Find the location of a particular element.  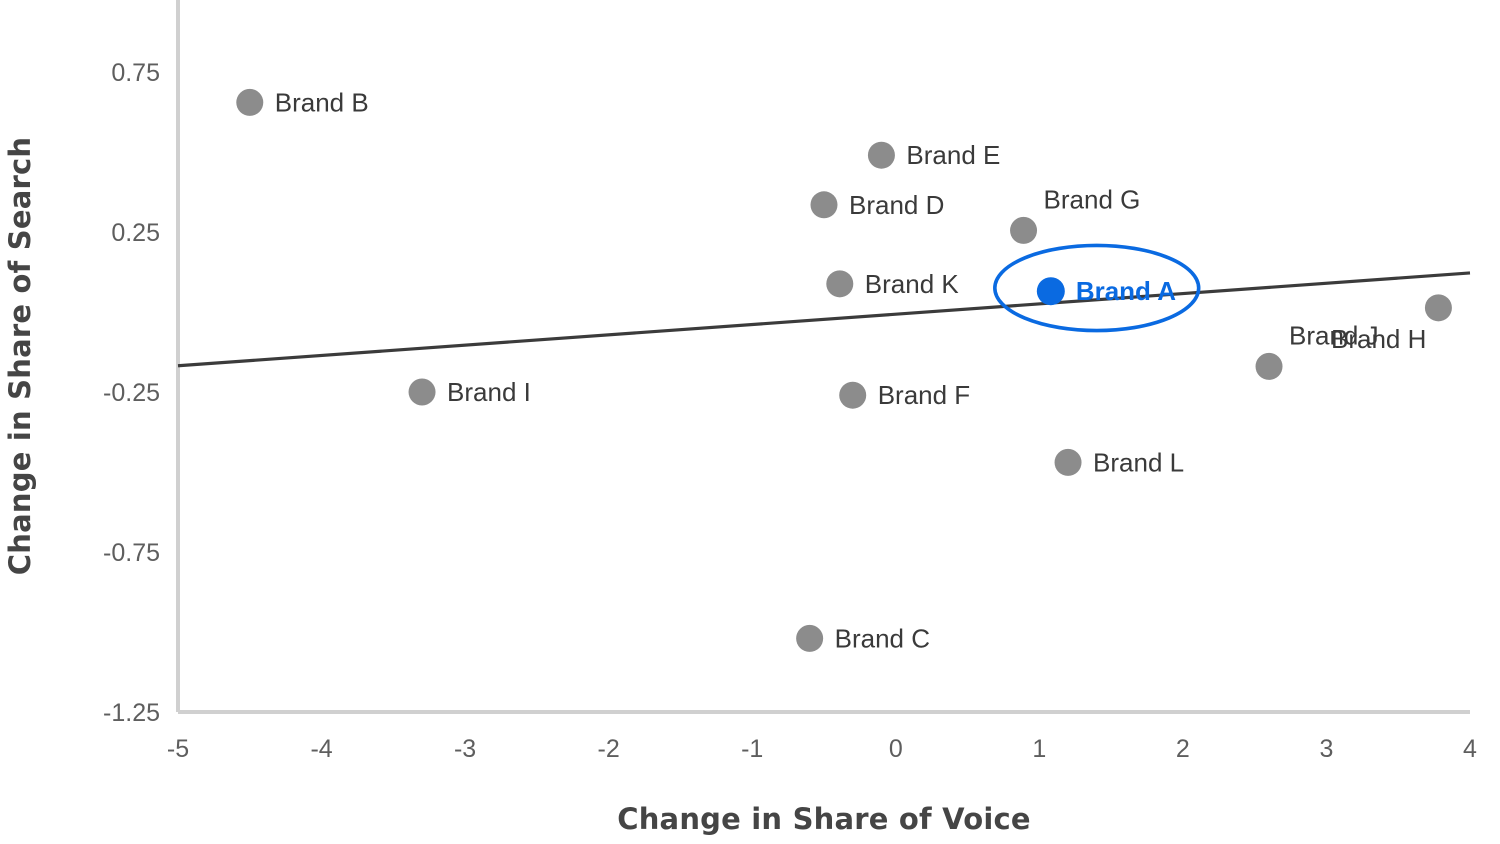

data-point-label: Brand L is located at coordinates (1138, 462).